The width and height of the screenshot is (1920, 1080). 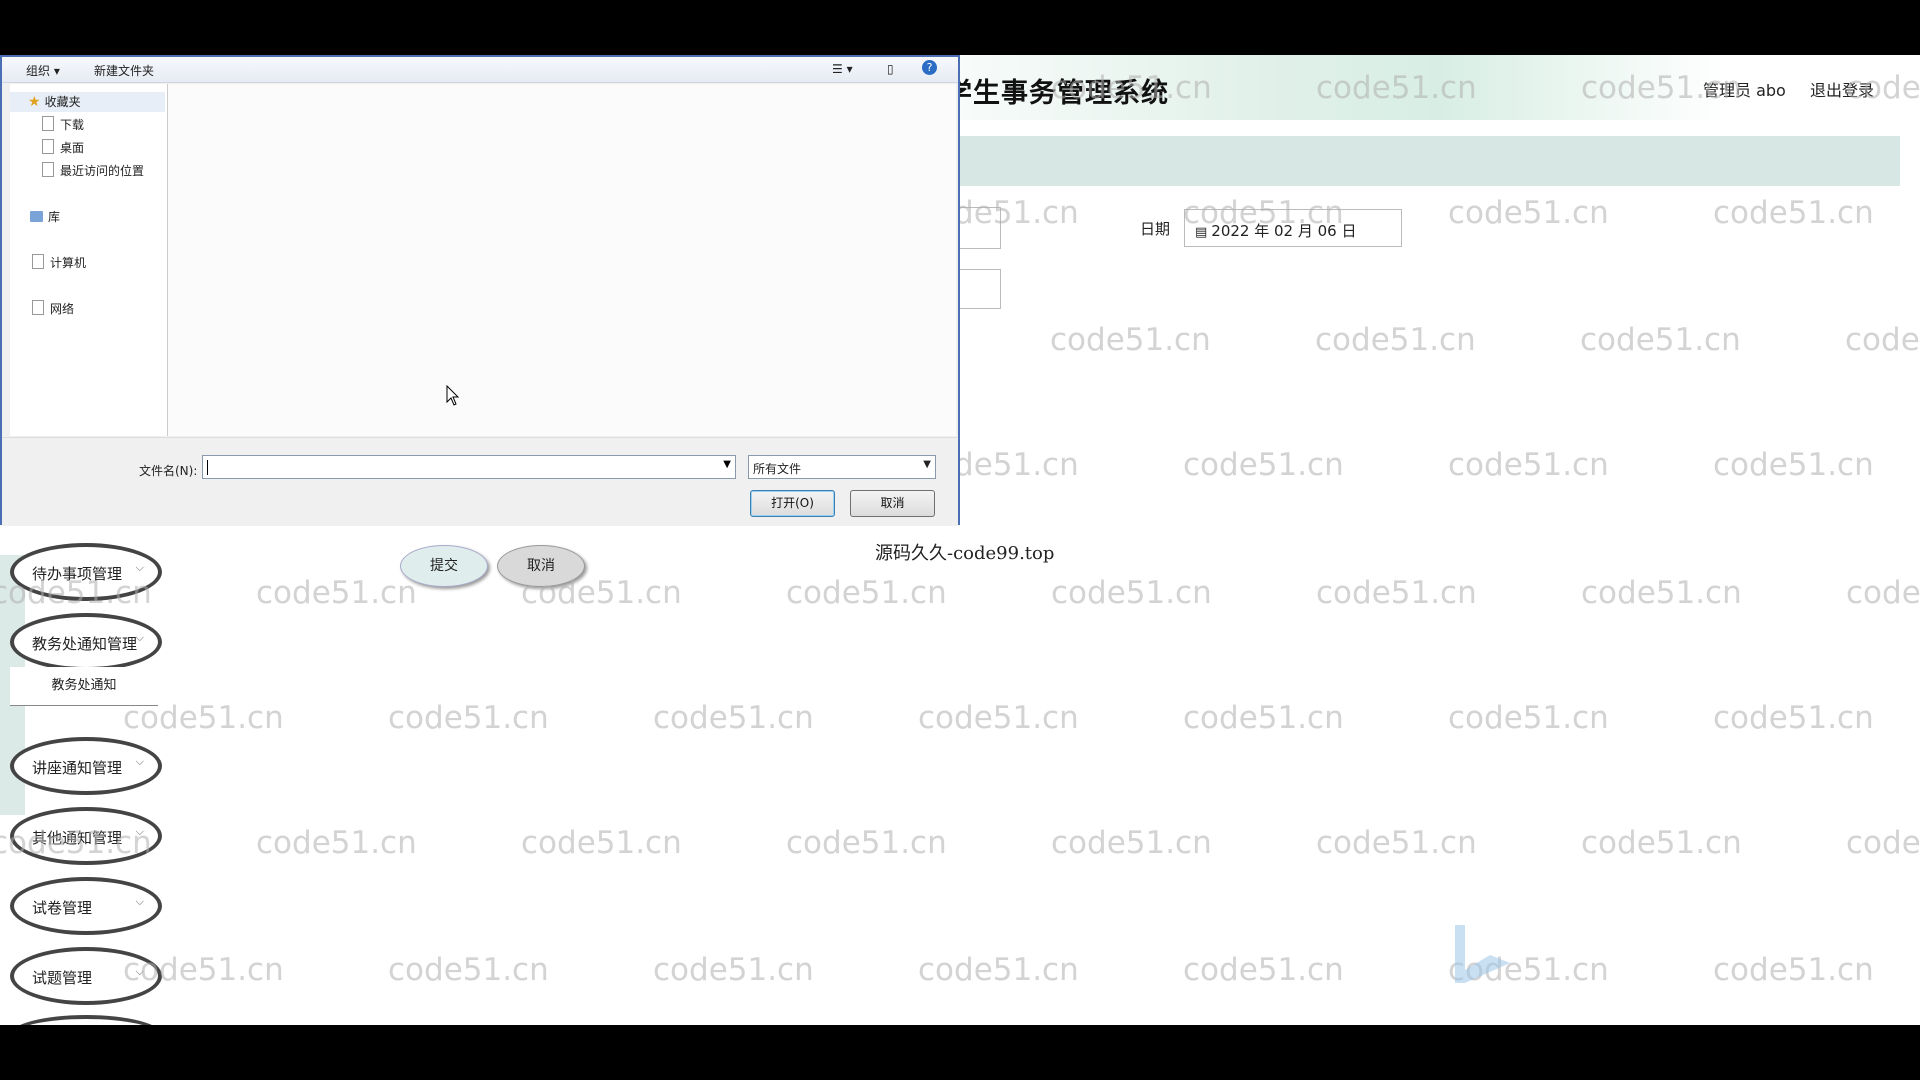 What do you see at coordinates (929, 67) in the screenshot?
I see `help-icon: ?` at bounding box center [929, 67].